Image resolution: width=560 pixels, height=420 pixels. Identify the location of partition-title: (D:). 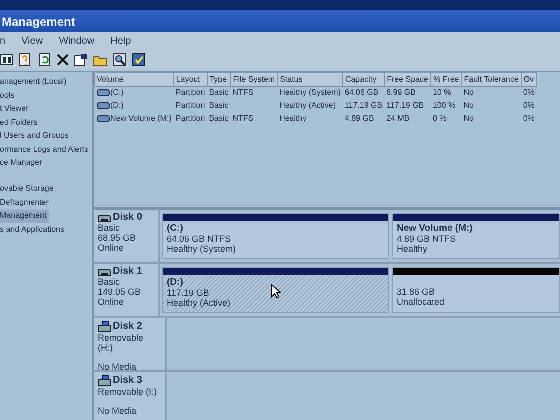
(175, 282).